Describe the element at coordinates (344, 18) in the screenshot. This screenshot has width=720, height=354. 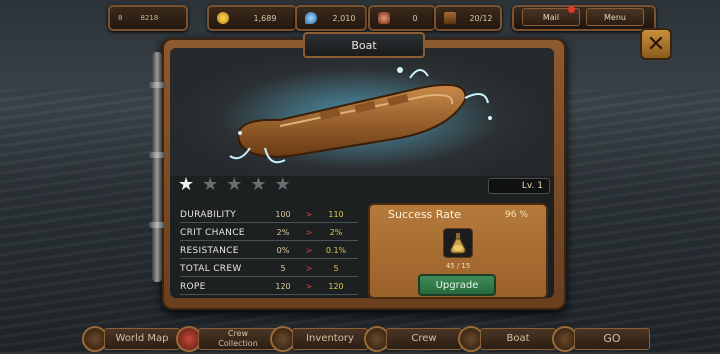
I see `gem-value: 2,010` at that location.